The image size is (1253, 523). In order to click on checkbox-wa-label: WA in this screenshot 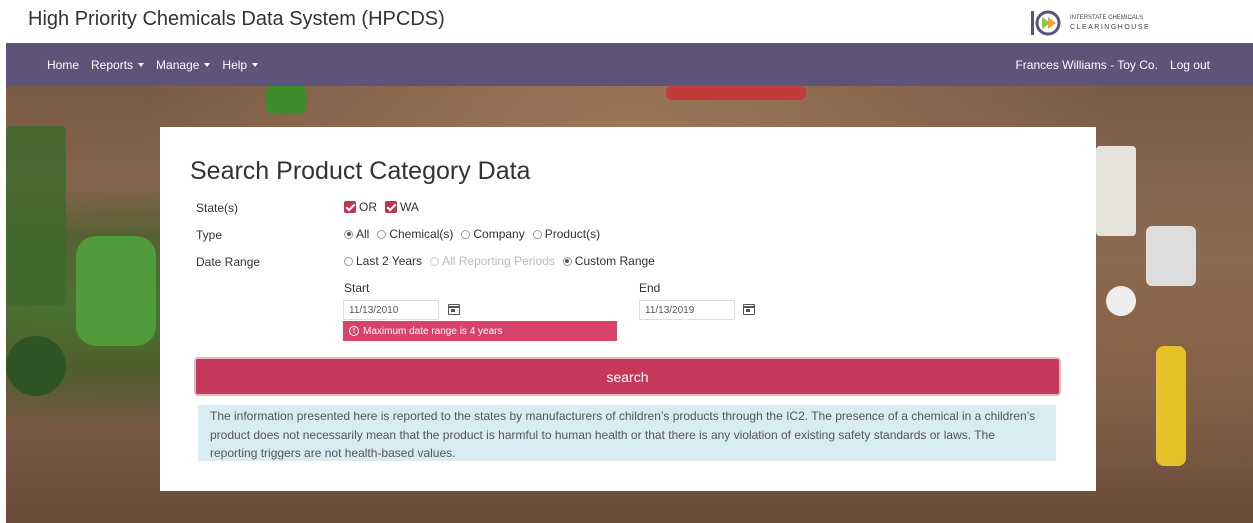, I will do `click(409, 207)`.